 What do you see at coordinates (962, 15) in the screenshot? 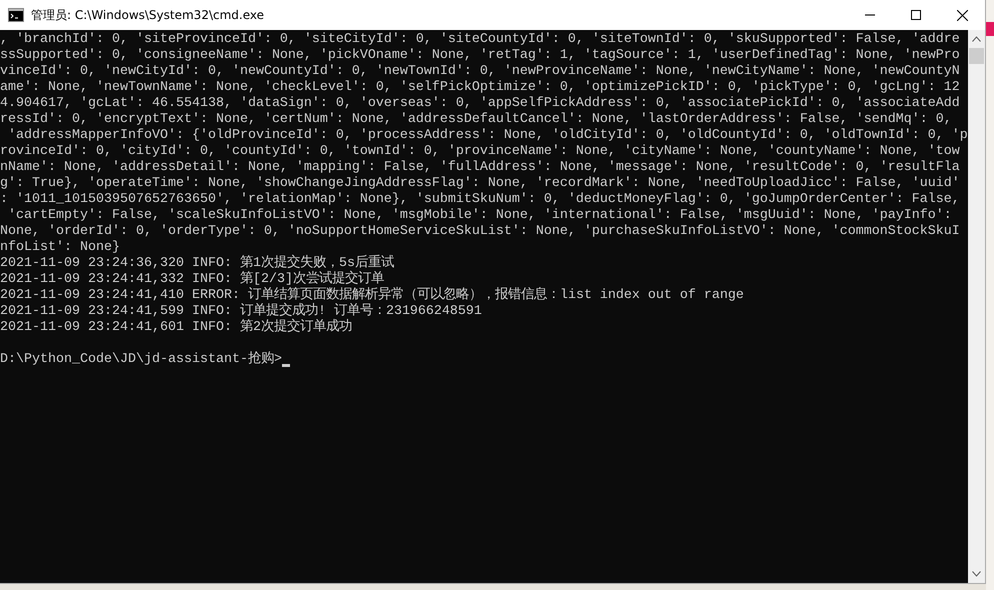
I see `close-icon` at bounding box center [962, 15].